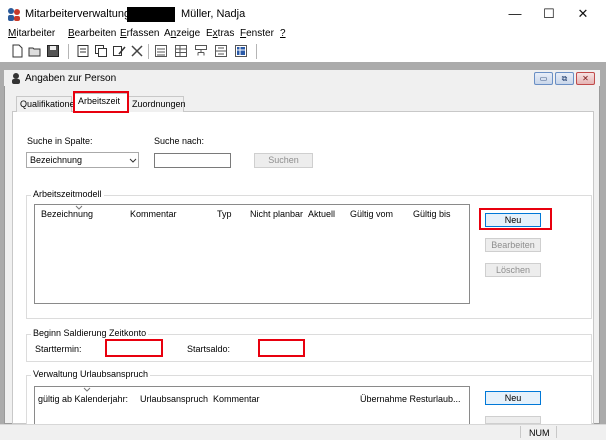  Describe the element at coordinates (36, 33) in the screenshot. I see `menu-label: itarbeiter` at that location.